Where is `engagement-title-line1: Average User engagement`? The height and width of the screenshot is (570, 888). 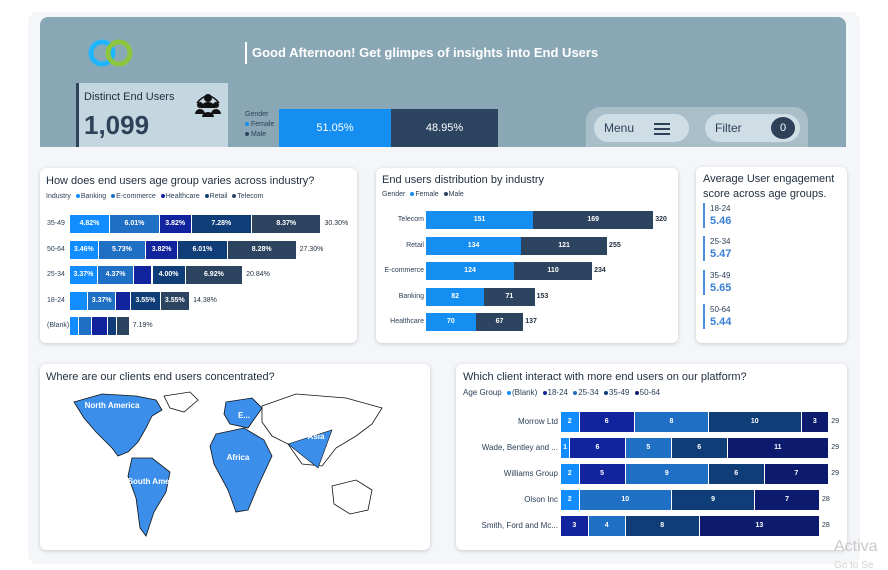
engagement-title-line1: Average User engagement is located at coordinates (769, 179).